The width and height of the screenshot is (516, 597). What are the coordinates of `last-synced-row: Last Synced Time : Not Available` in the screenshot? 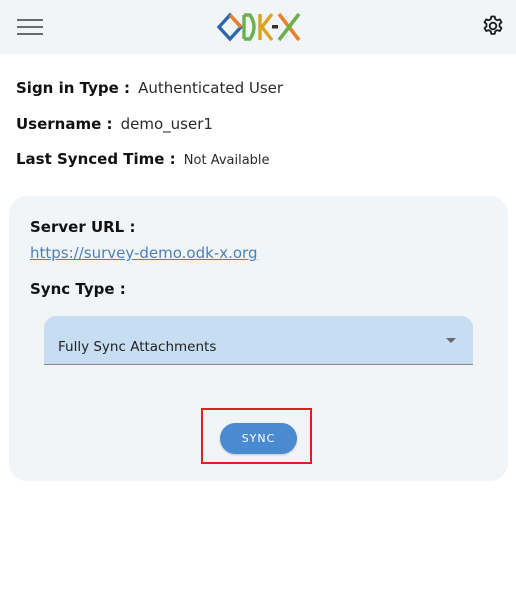 It's located at (143, 158).